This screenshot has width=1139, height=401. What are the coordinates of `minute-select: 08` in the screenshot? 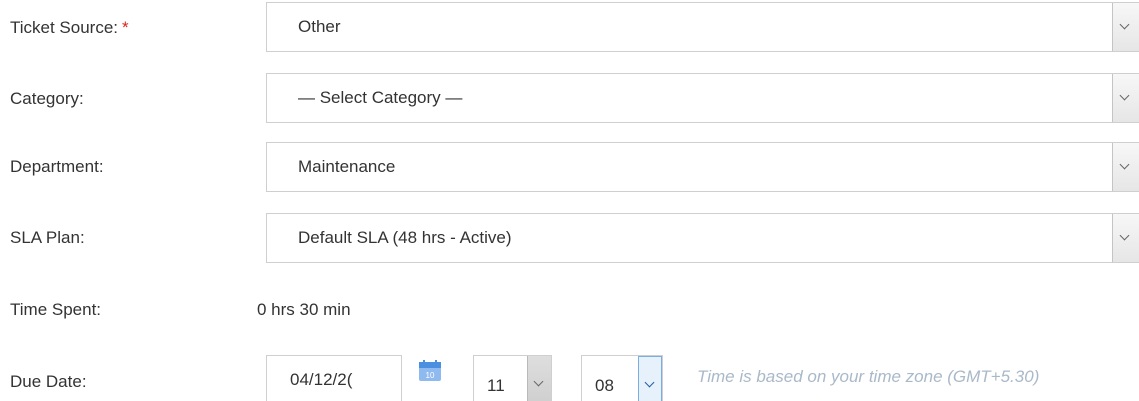 It's located at (622, 378).